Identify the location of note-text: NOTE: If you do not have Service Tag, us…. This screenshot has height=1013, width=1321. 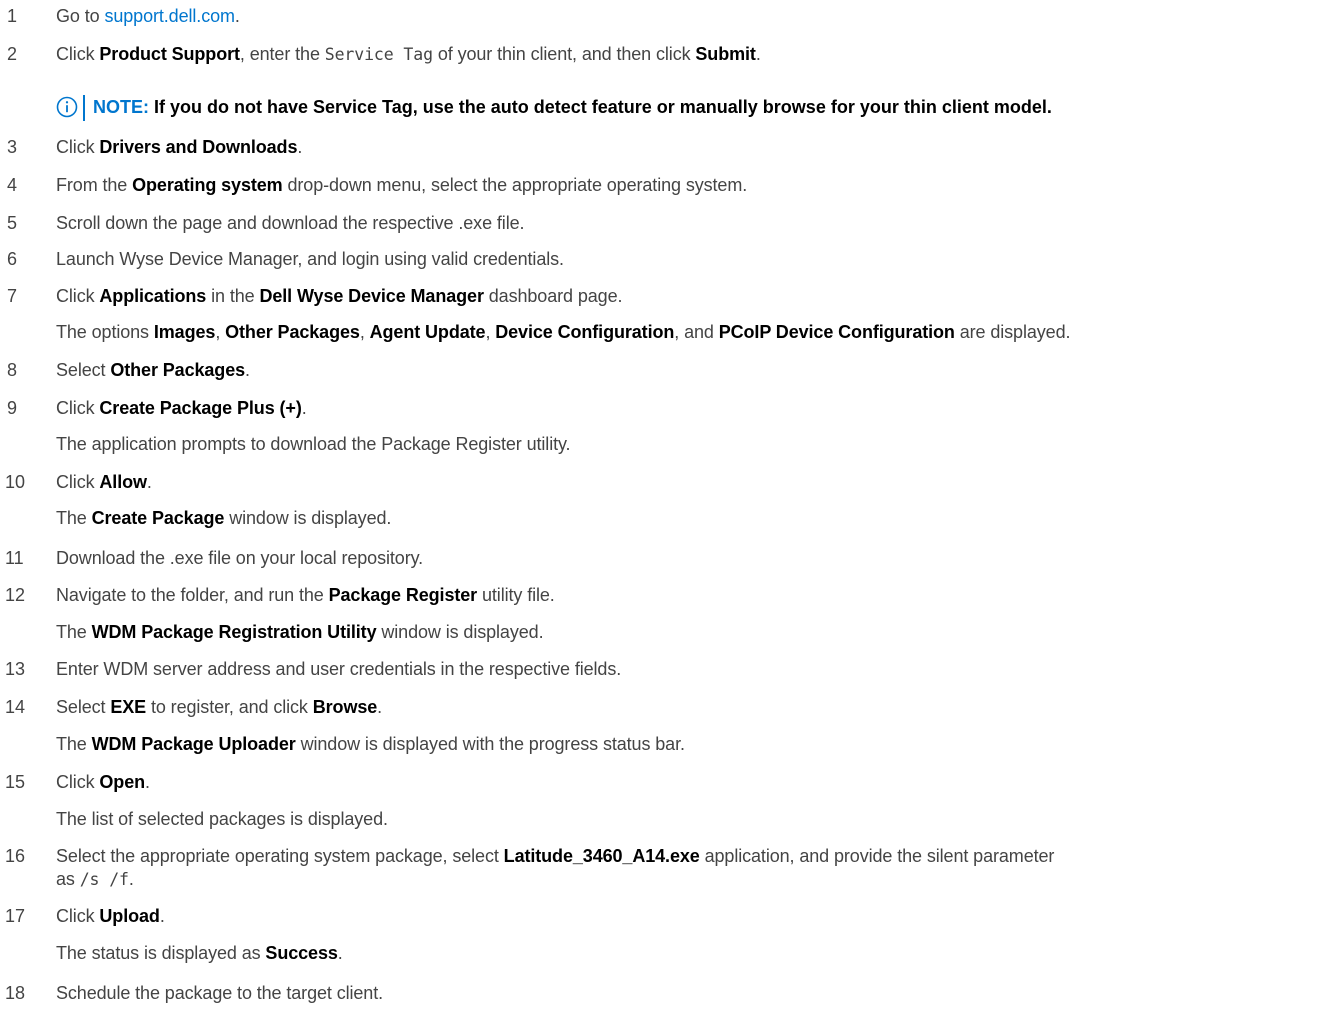
(572, 107).